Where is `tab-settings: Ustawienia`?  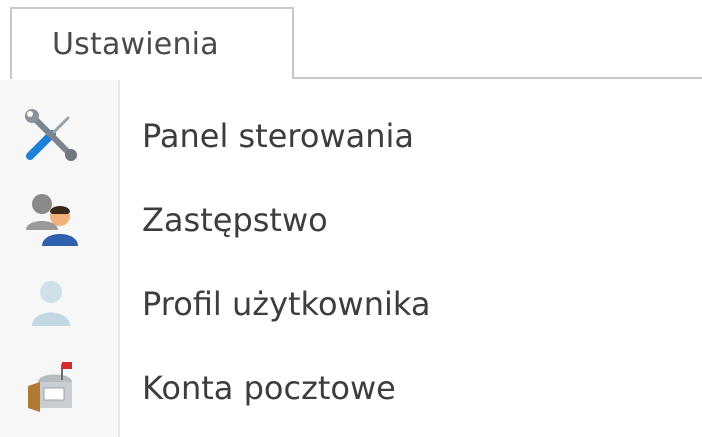 tab-settings: Ustawienia is located at coordinates (152, 43).